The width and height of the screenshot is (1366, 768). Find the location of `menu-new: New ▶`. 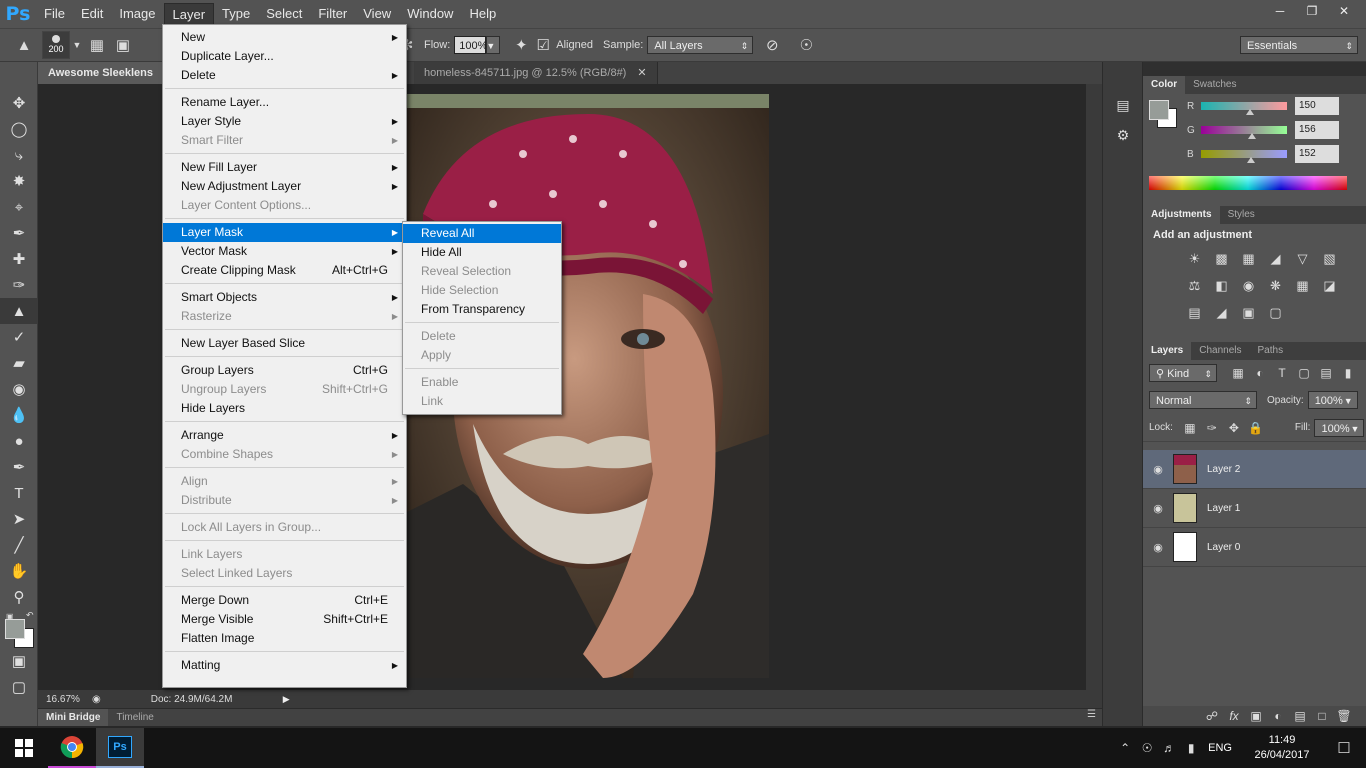

menu-new: New ▶ is located at coordinates (284, 37).